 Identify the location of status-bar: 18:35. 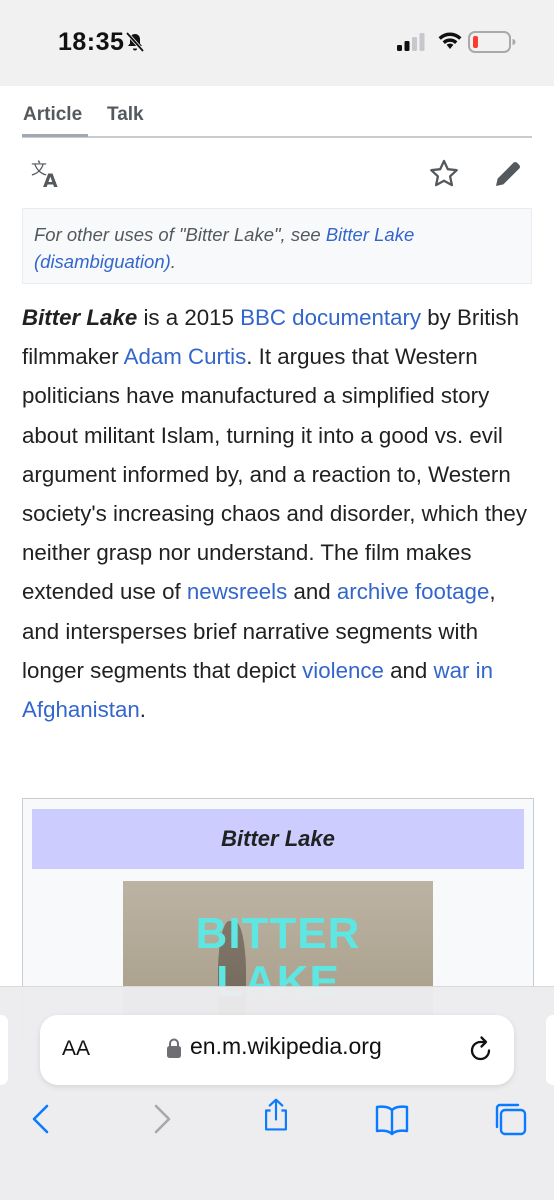
(277, 43).